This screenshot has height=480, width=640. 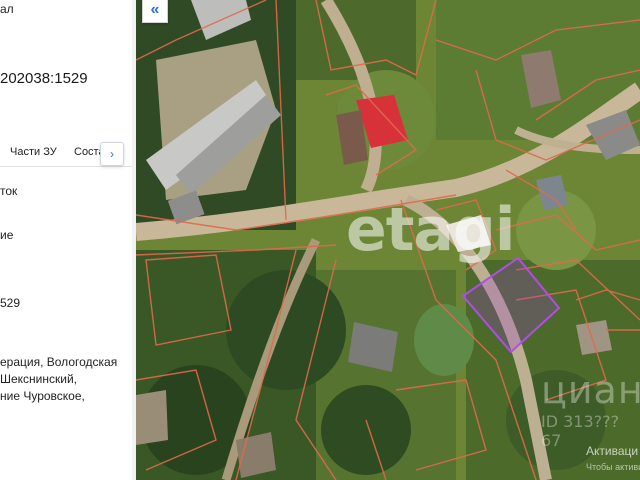 I want to click on watermark-etagi: etagi, so click(x=430, y=230).